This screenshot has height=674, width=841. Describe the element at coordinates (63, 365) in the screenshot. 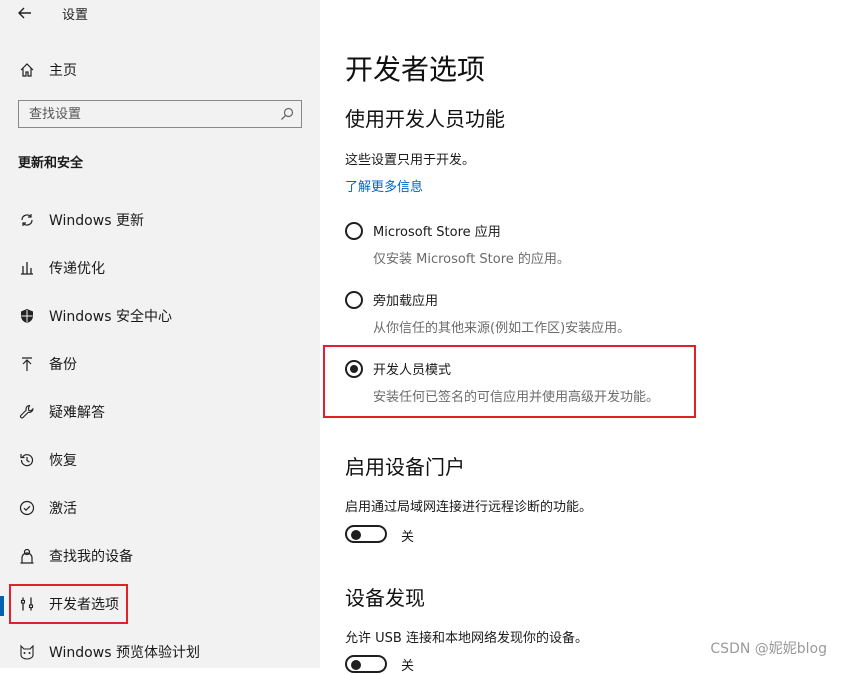

I see `sidebar-item-label: 备份` at that location.